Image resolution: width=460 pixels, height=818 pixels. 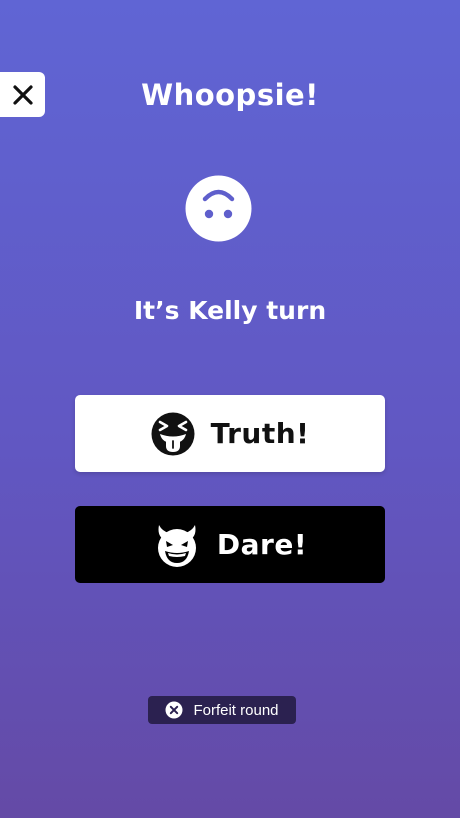 I want to click on turn-indicator: It’s Kelly turn, so click(x=230, y=310).